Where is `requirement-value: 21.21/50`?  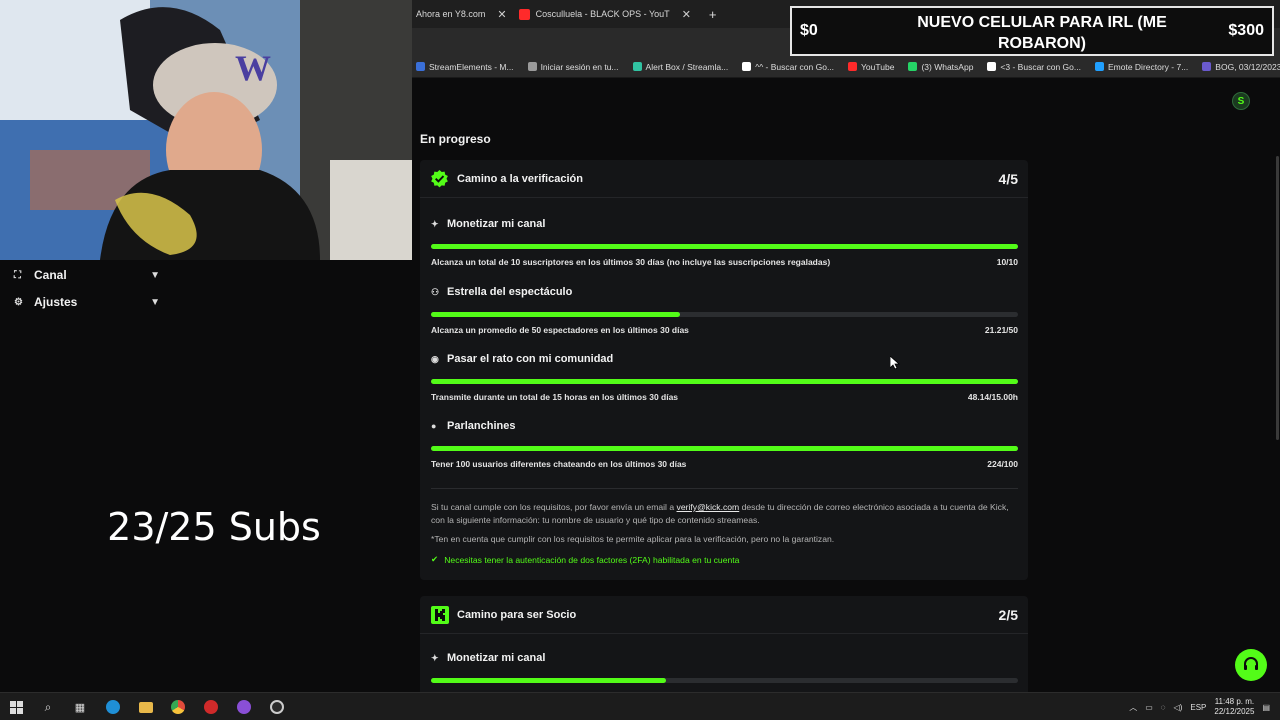 requirement-value: 21.21/50 is located at coordinates (1001, 330).